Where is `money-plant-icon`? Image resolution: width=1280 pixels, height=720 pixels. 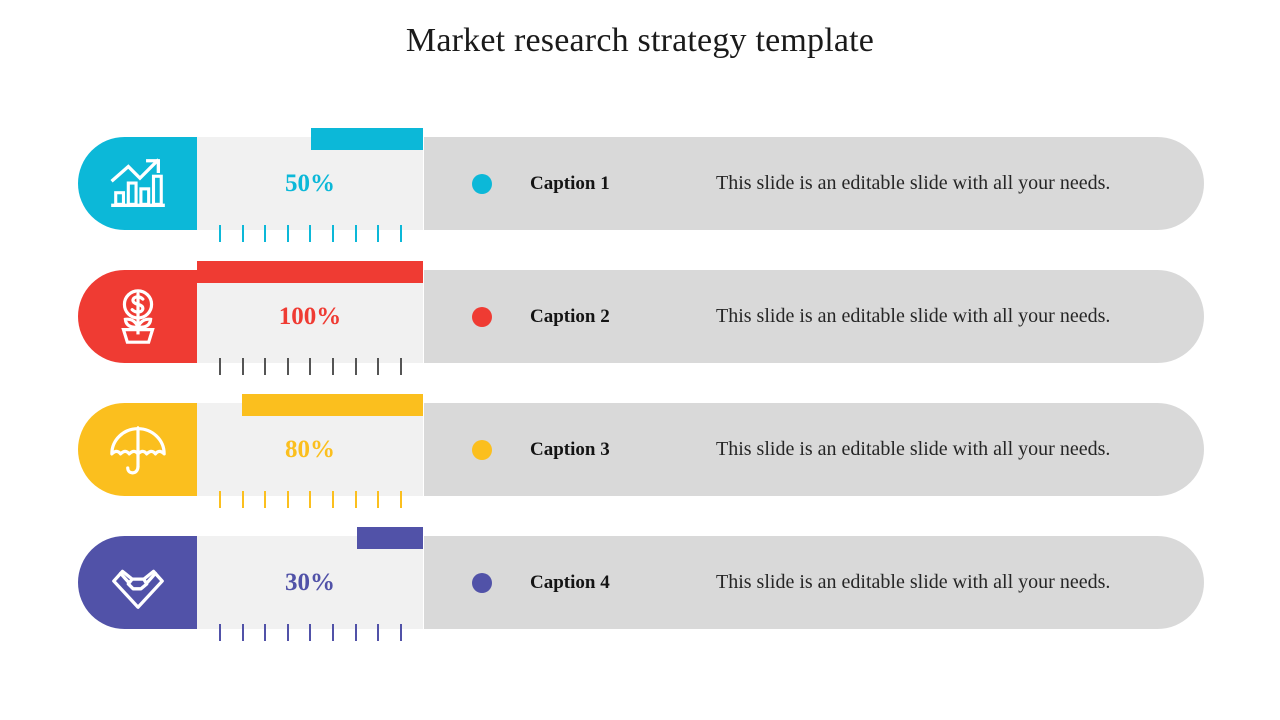 money-plant-icon is located at coordinates (138, 317).